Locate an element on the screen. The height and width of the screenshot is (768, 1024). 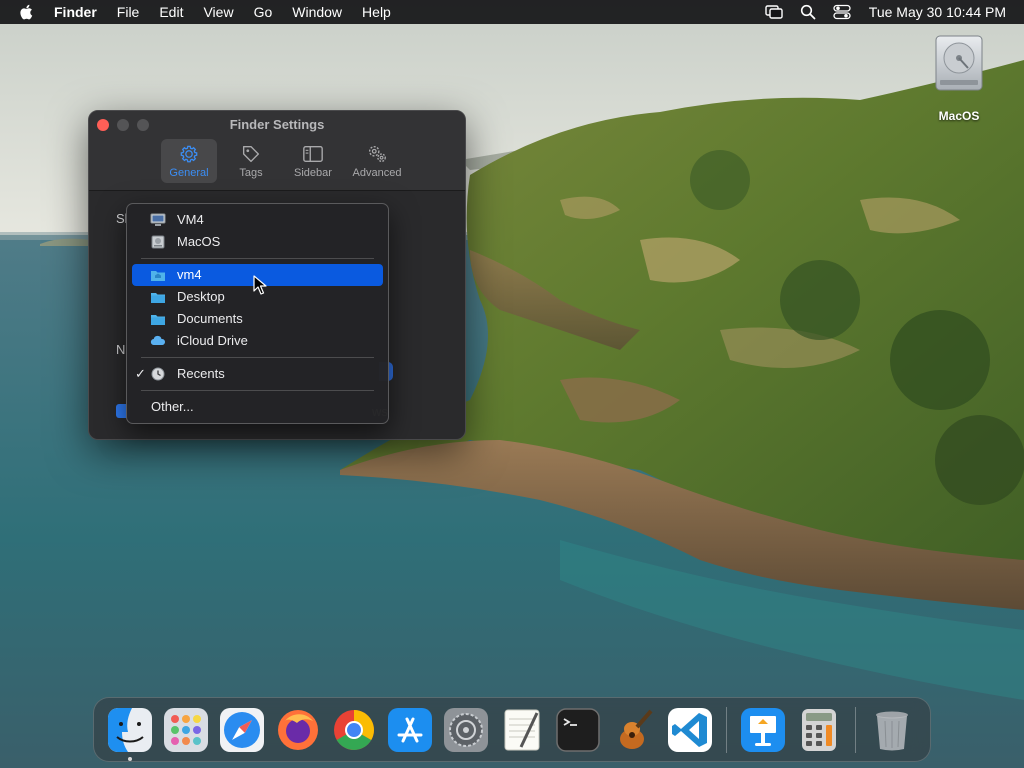
dock-system-settings is located at coordinates (466, 730).